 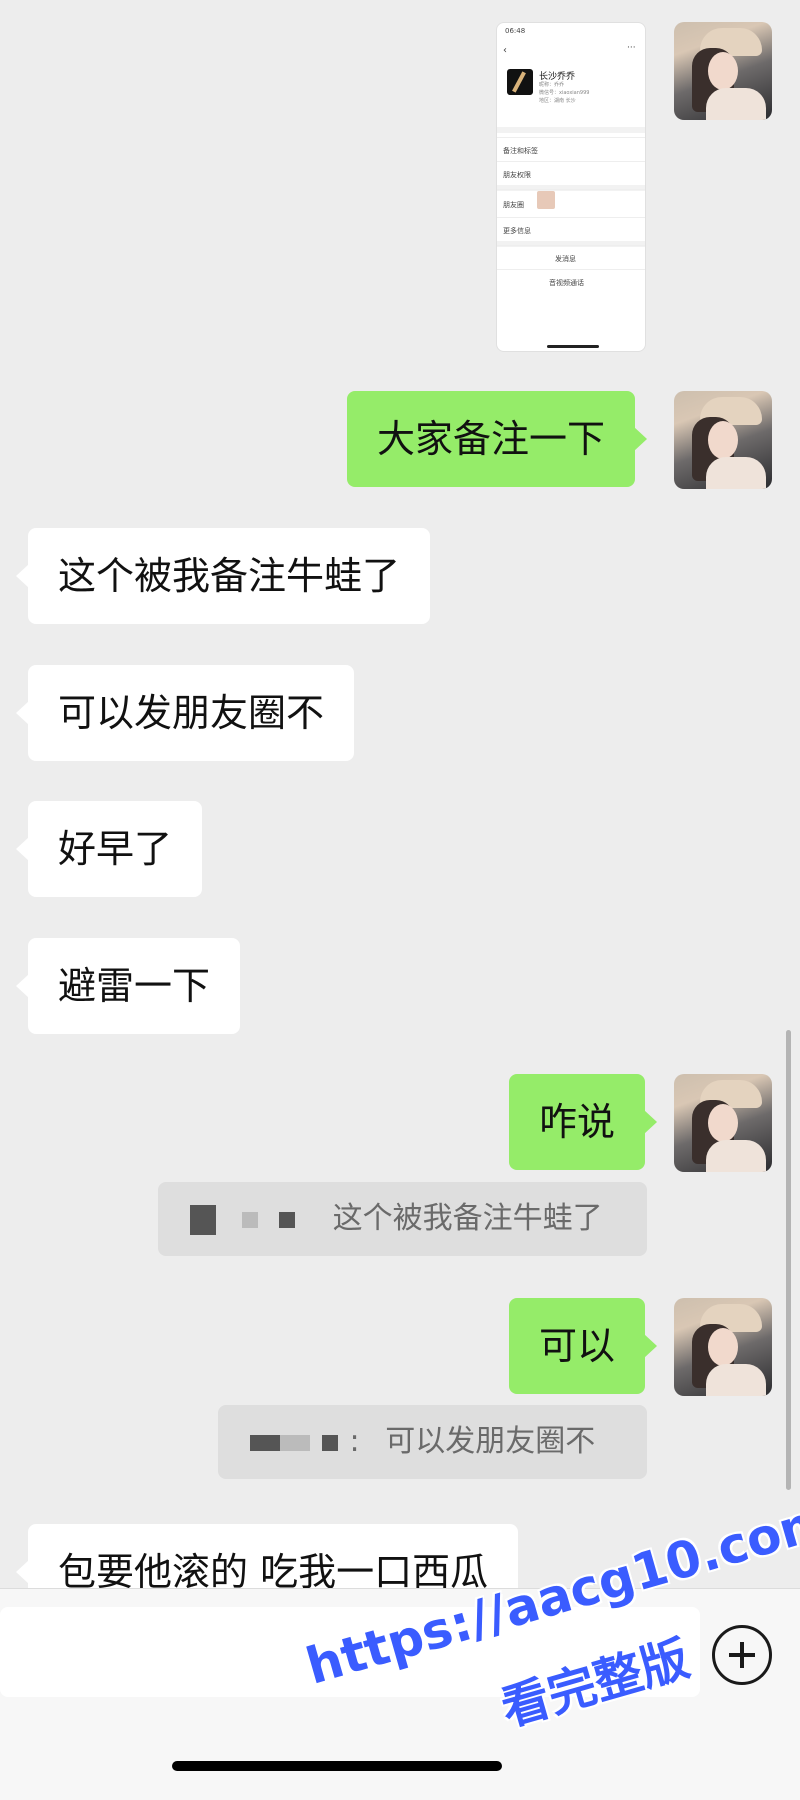 I want to click on quoted-message: 这个被我备注牛蛙了, so click(x=402, y=1219).